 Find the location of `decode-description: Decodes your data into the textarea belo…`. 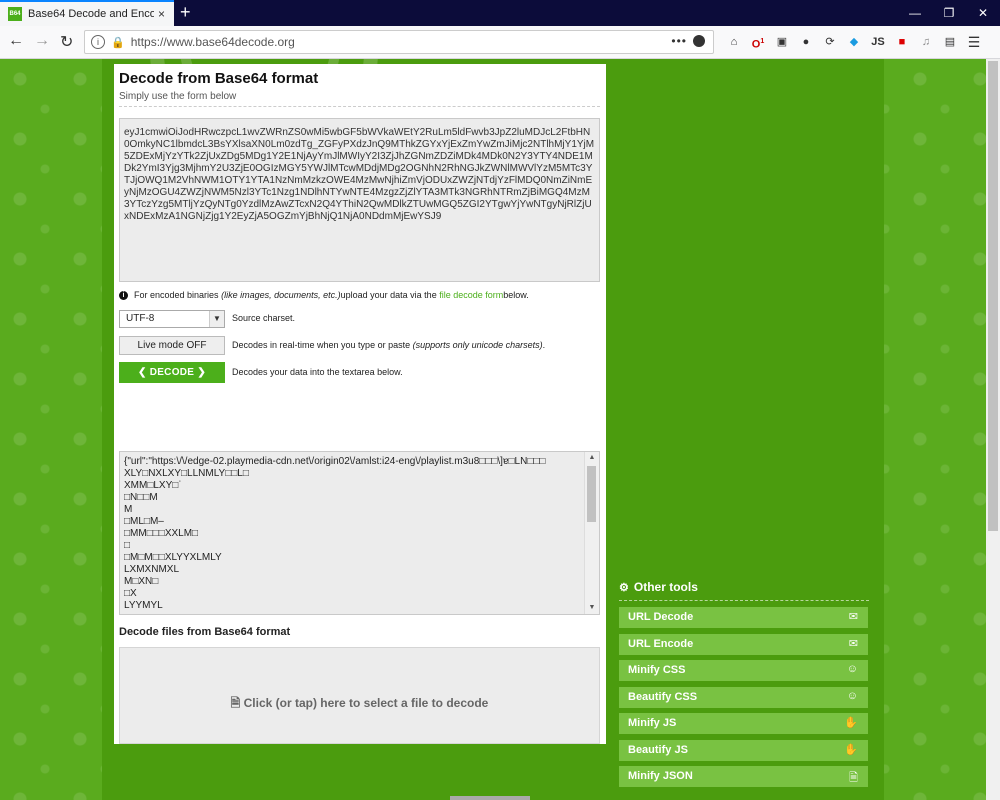

decode-description: Decodes your data into the textarea belo… is located at coordinates (317, 372).